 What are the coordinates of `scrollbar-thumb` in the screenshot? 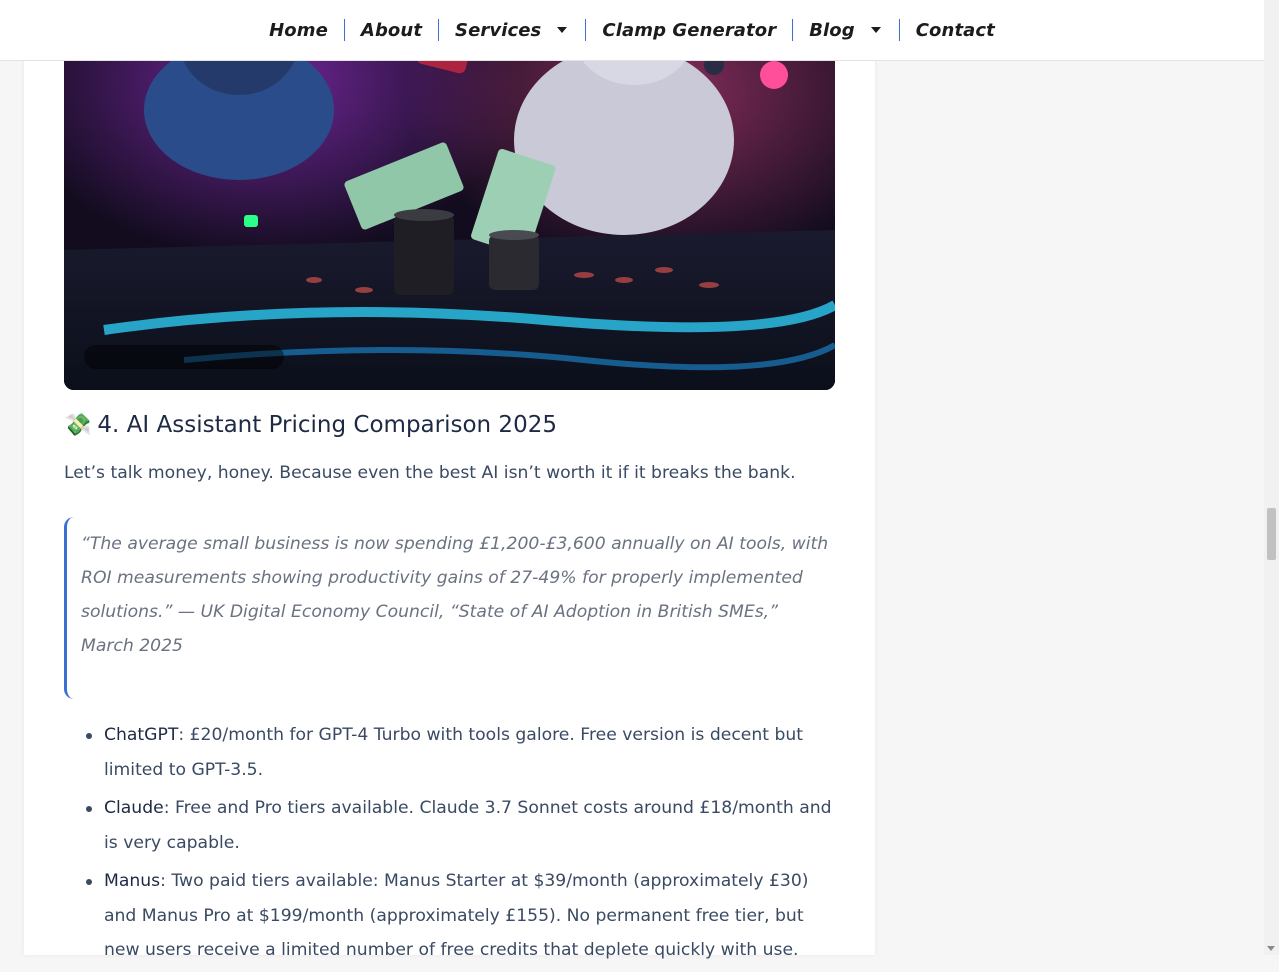 It's located at (1271, 534).